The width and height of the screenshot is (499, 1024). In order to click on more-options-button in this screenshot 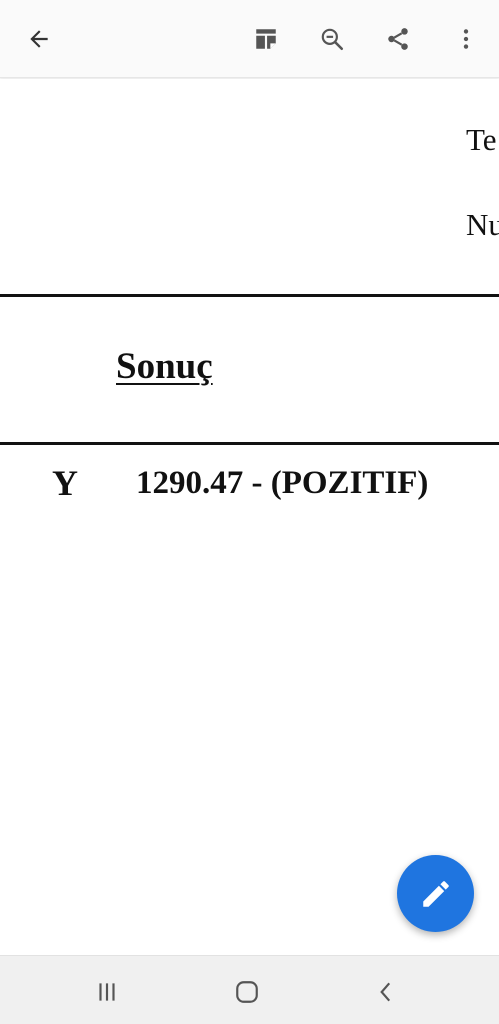, I will do `click(466, 39)`.